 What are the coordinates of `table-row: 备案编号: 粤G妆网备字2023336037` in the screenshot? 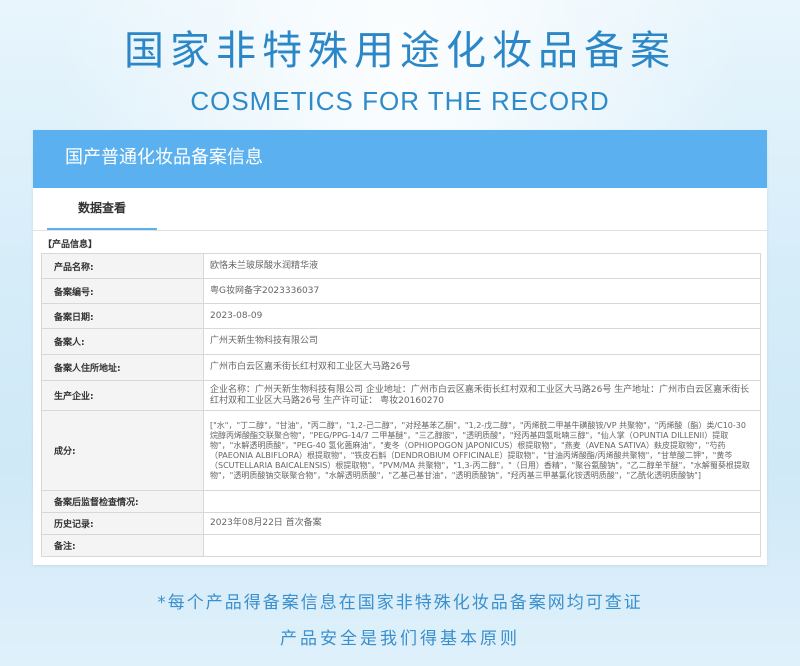 It's located at (401, 291).